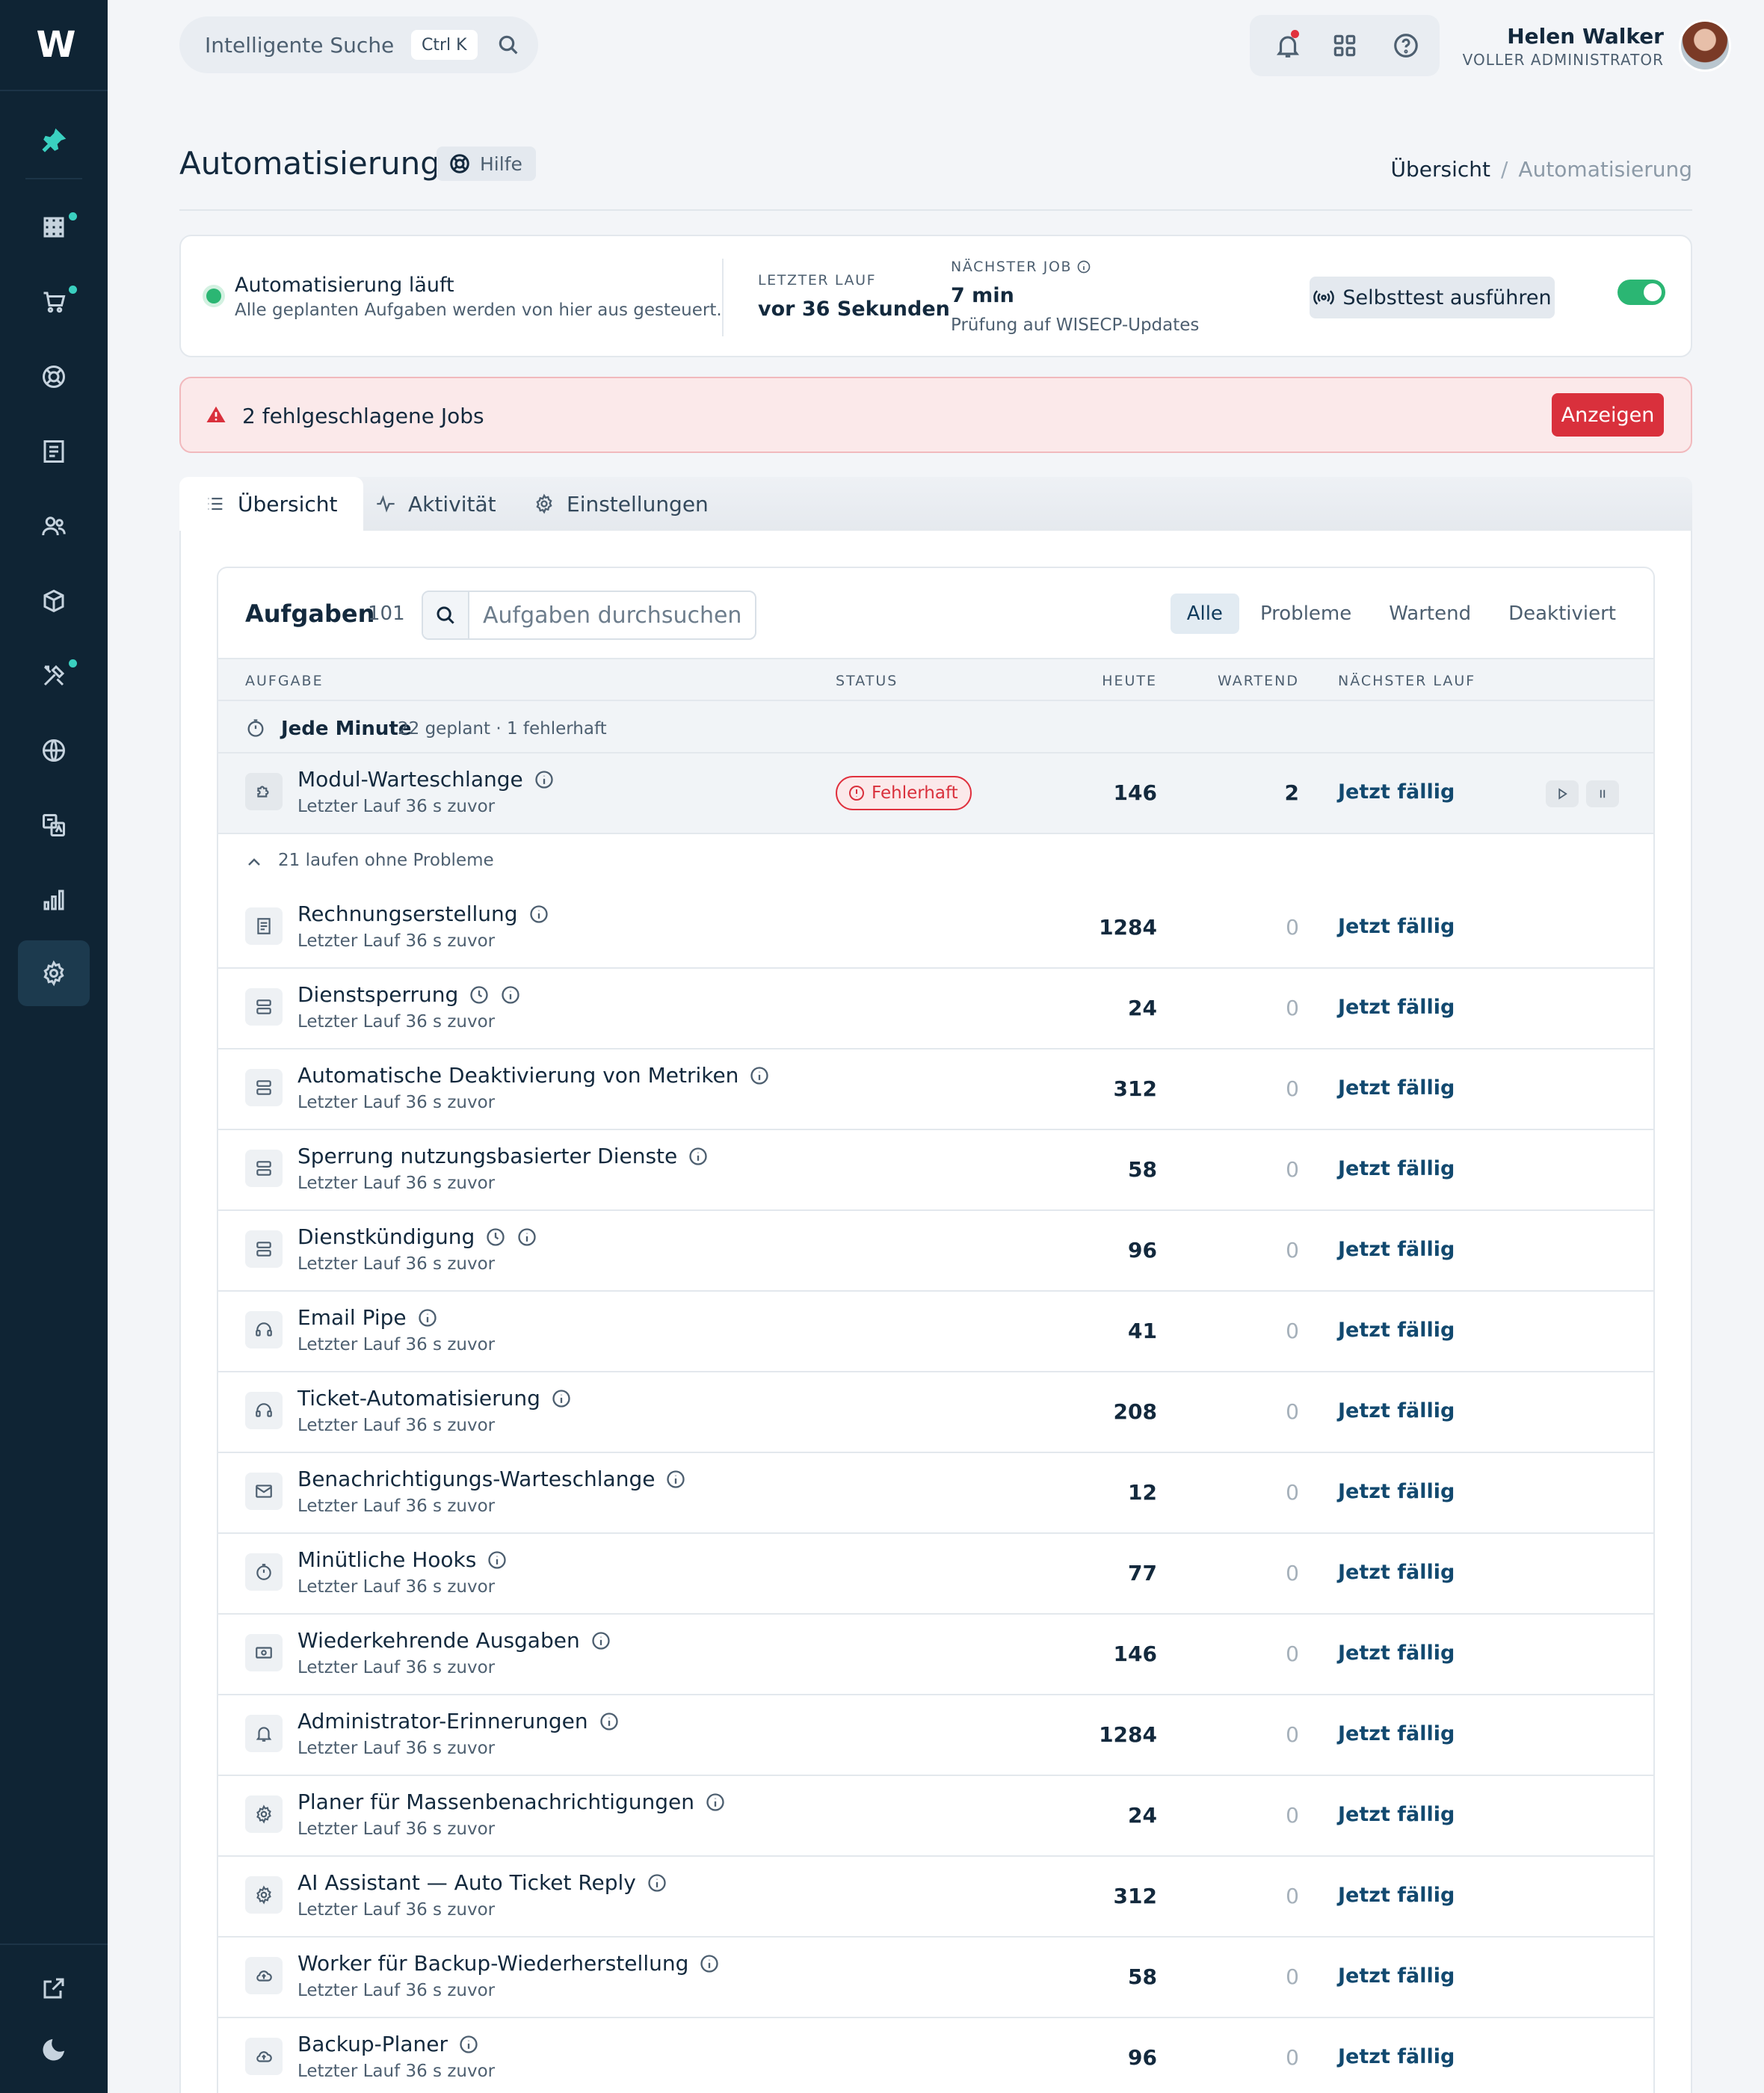  Describe the element at coordinates (1142, 1977) in the screenshot. I see `today-count: 58` at that location.